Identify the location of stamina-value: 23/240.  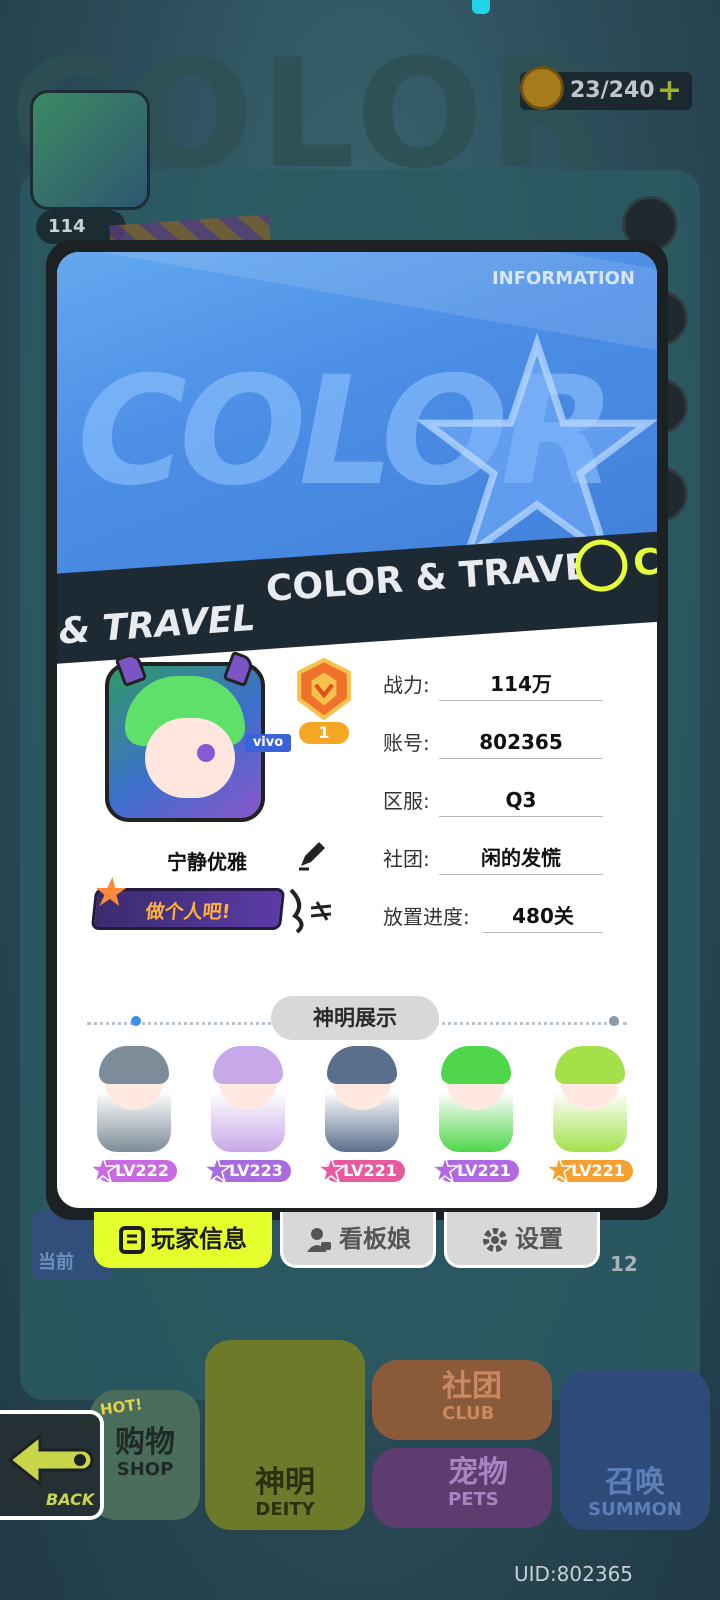
(612, 90).